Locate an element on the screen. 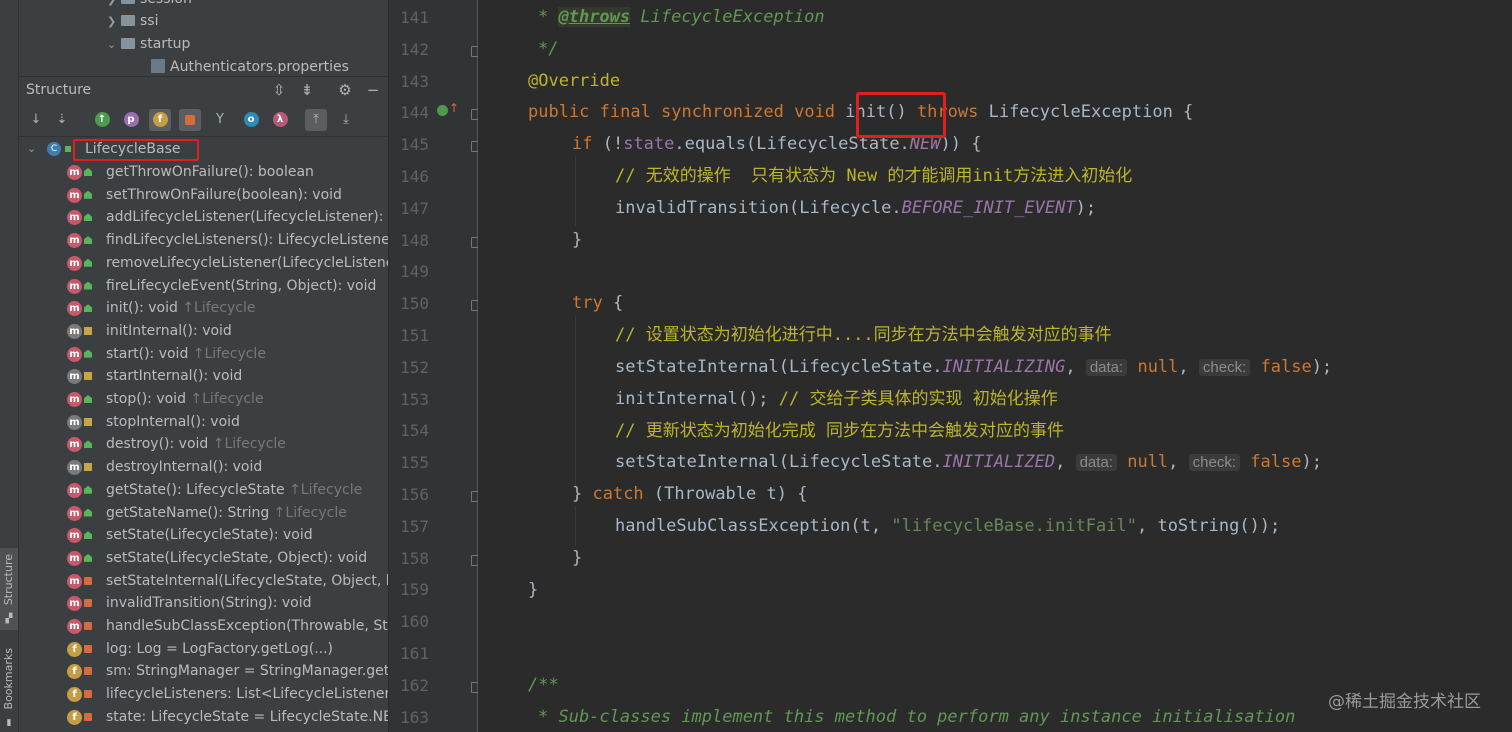 The width and height of the screenshot is (1512, 732). member-signature: sm: StringManager = StringManager.getM is located at coordinates (247, 671).